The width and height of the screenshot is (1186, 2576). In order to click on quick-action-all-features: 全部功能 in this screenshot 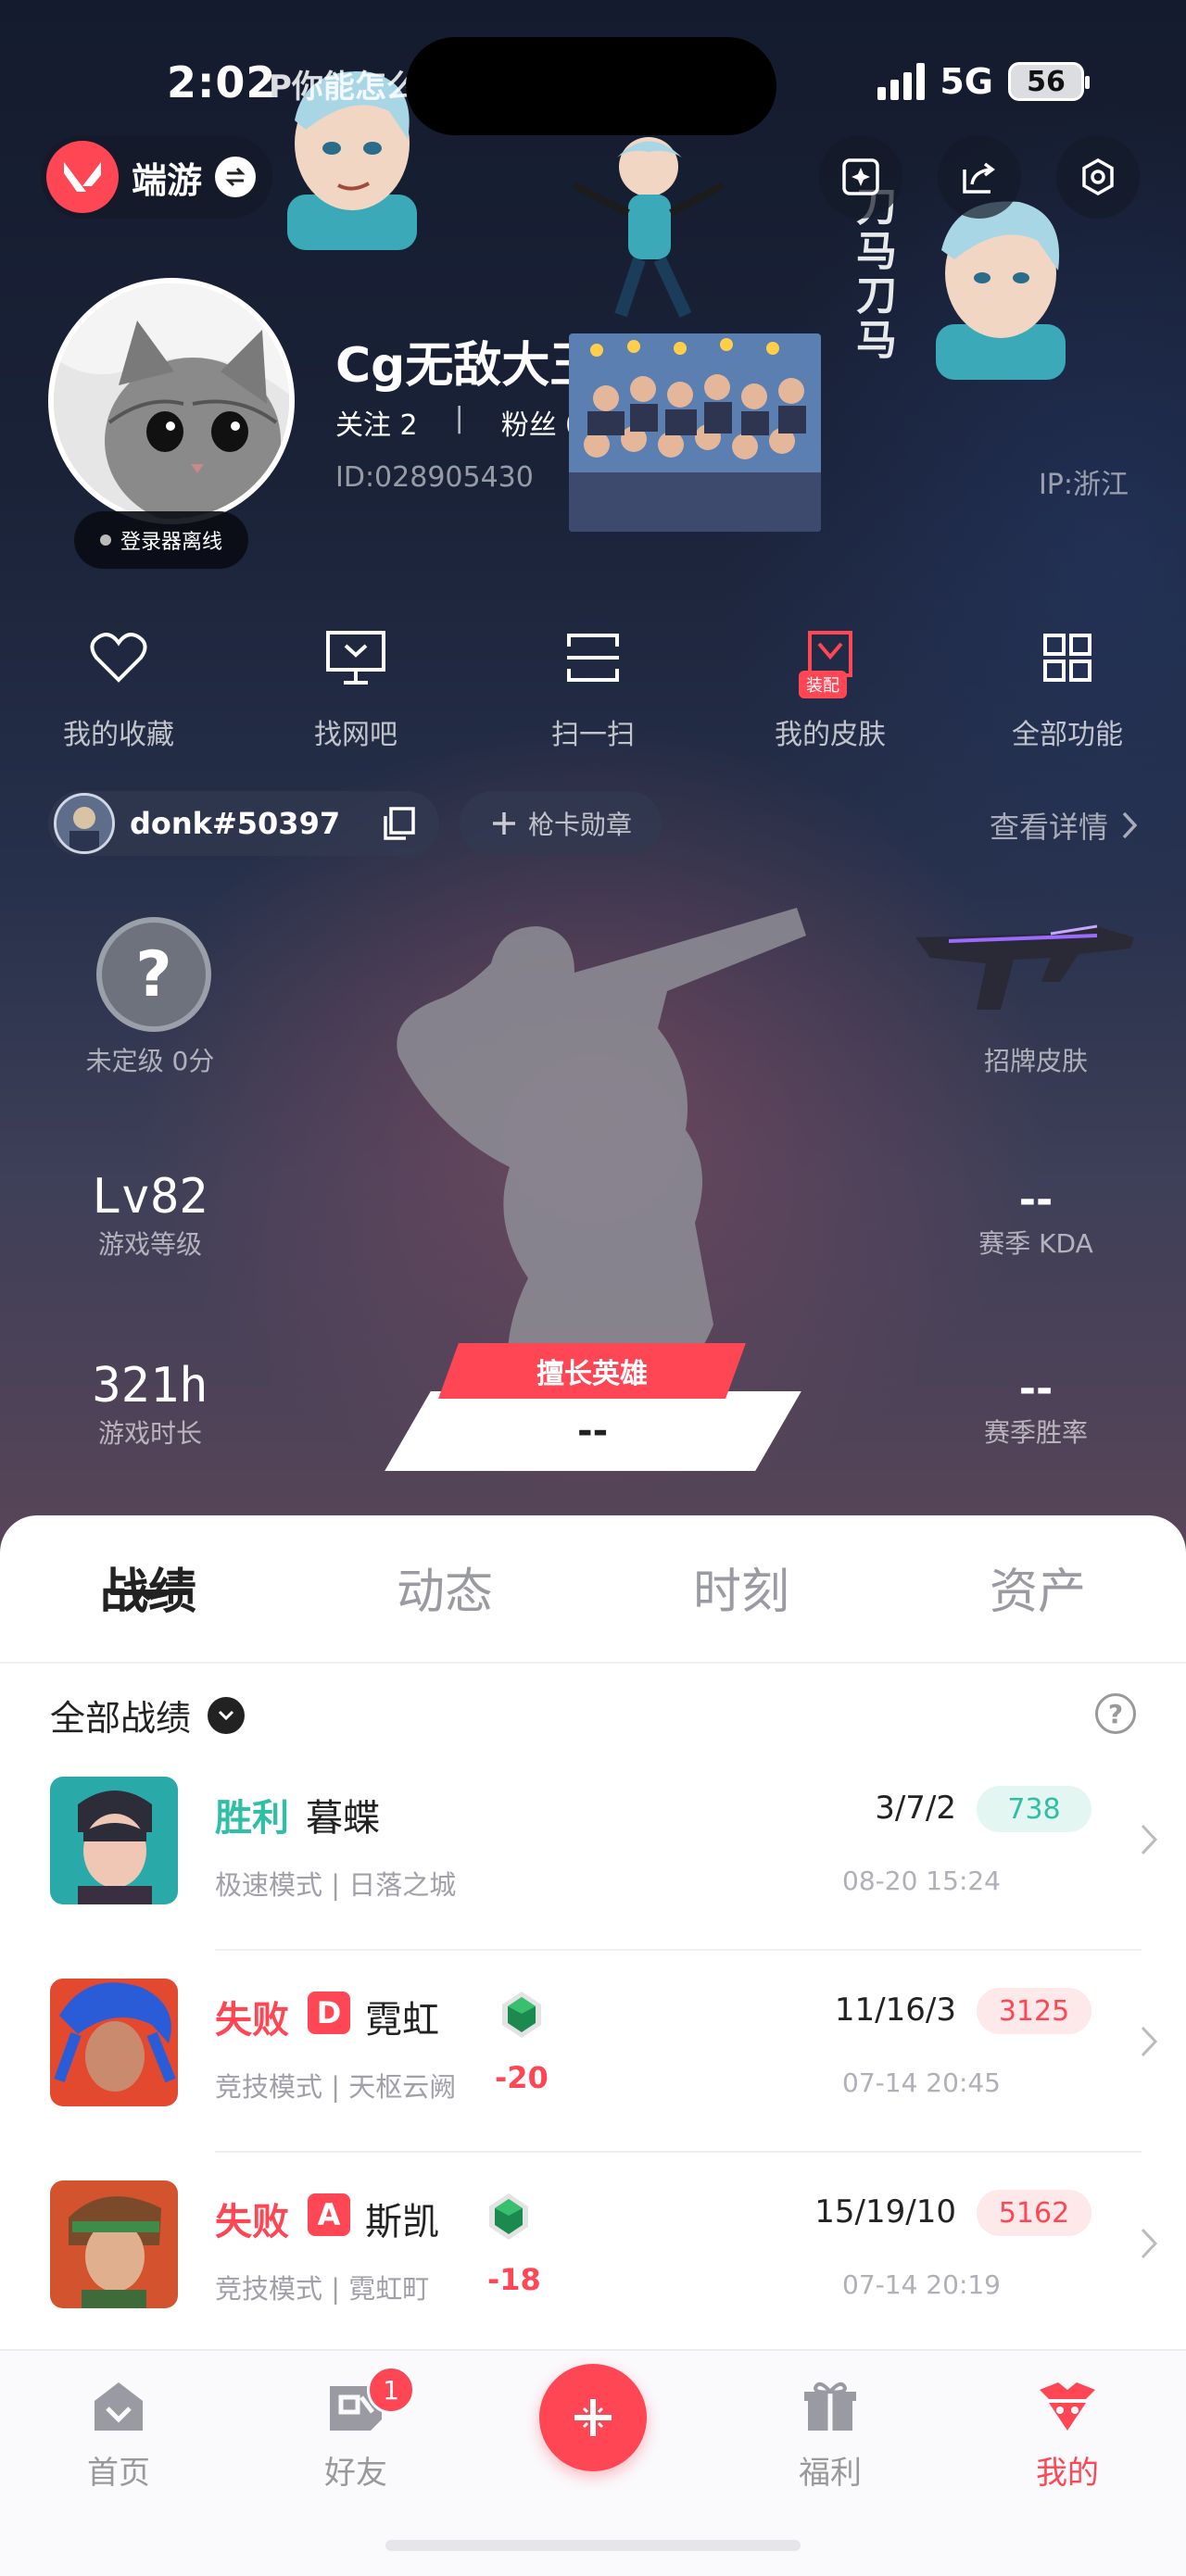, I will do `click(1067, 686)`.